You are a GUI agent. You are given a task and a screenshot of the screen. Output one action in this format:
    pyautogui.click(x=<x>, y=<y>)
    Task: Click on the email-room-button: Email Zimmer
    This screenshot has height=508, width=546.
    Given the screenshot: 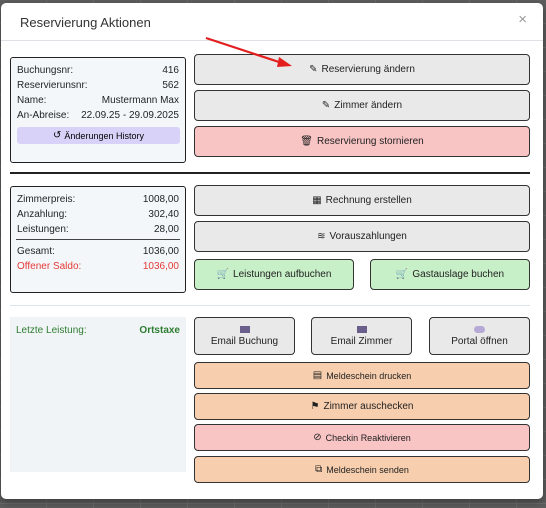 What is the action you would take?
    pyautogui.click(x=361, y=336)
    